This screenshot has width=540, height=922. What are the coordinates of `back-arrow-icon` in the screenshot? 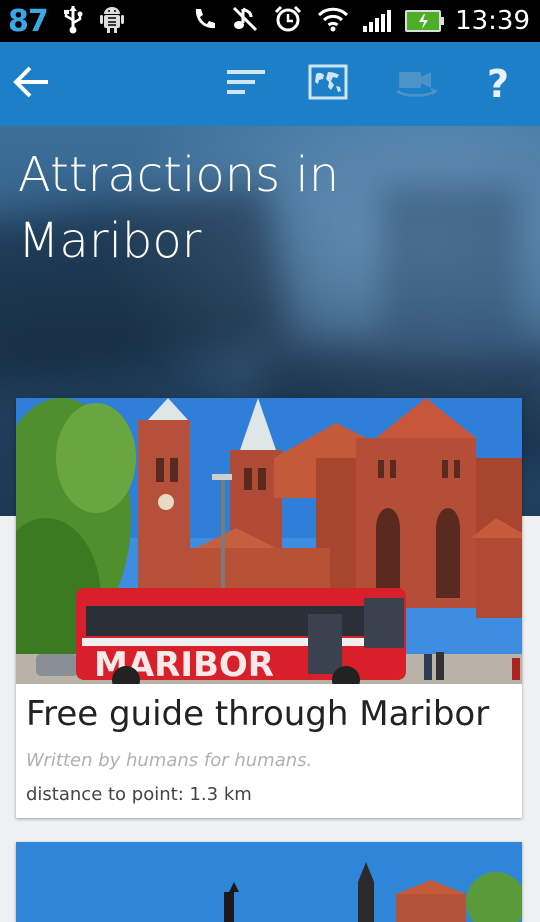 It's located at (32, 84).